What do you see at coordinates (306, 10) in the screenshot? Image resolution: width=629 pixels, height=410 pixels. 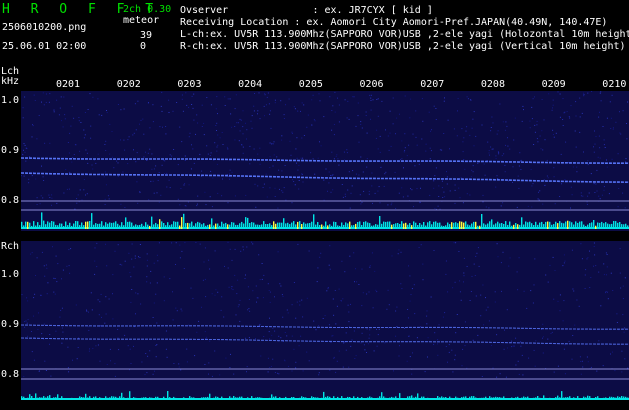 I see `observer-line: Ovserver : ex. JR7CYX [ kid ]` at bounding box center [306, 10].